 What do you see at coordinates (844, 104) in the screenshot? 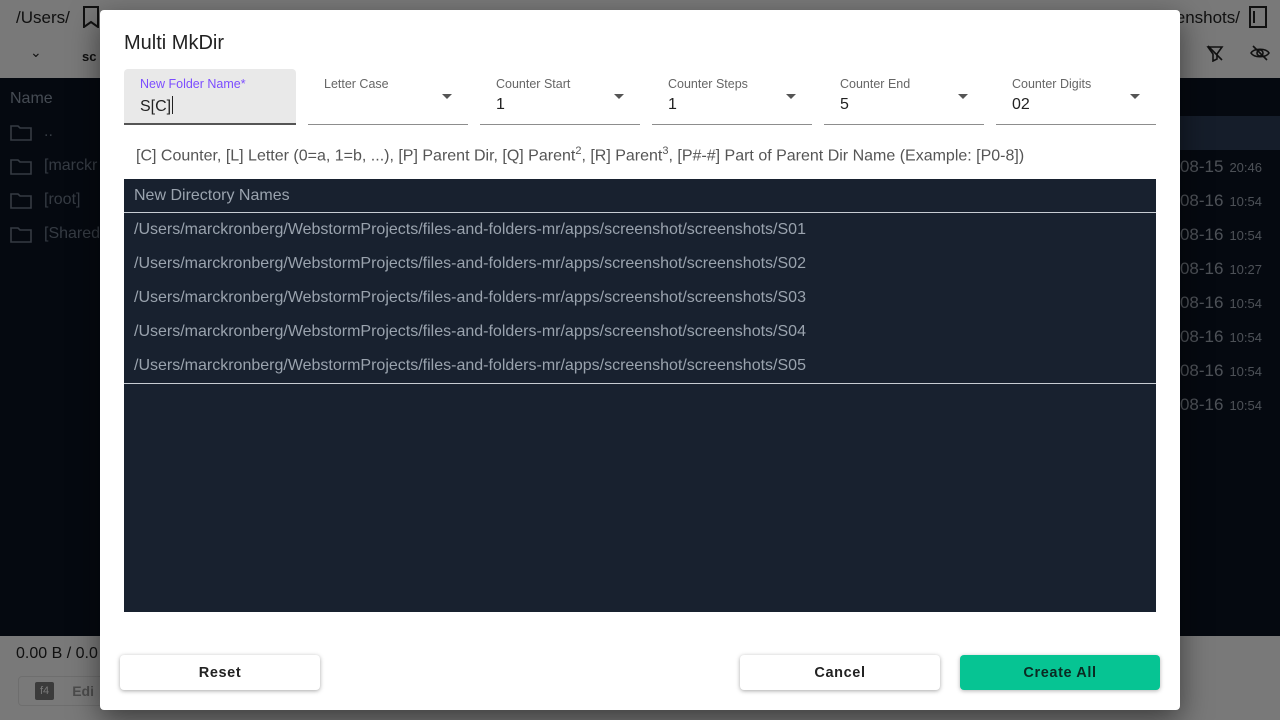
I see `counter-end-value: 5` at bounding box center [844, 104].